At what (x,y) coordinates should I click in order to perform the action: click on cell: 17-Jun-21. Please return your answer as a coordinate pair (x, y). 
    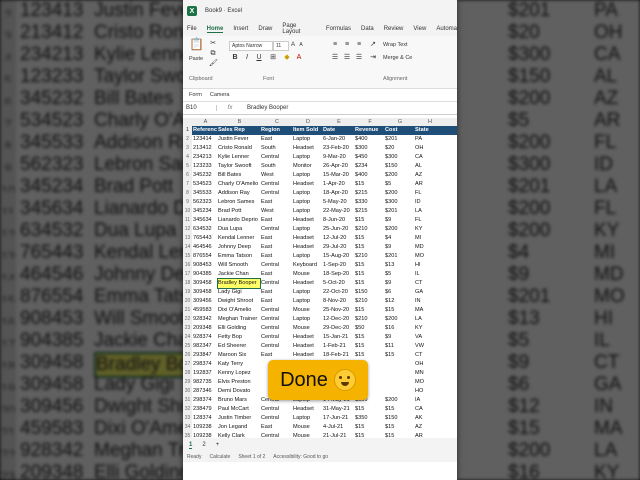
    Looking at the image, I should click on (338, 418).